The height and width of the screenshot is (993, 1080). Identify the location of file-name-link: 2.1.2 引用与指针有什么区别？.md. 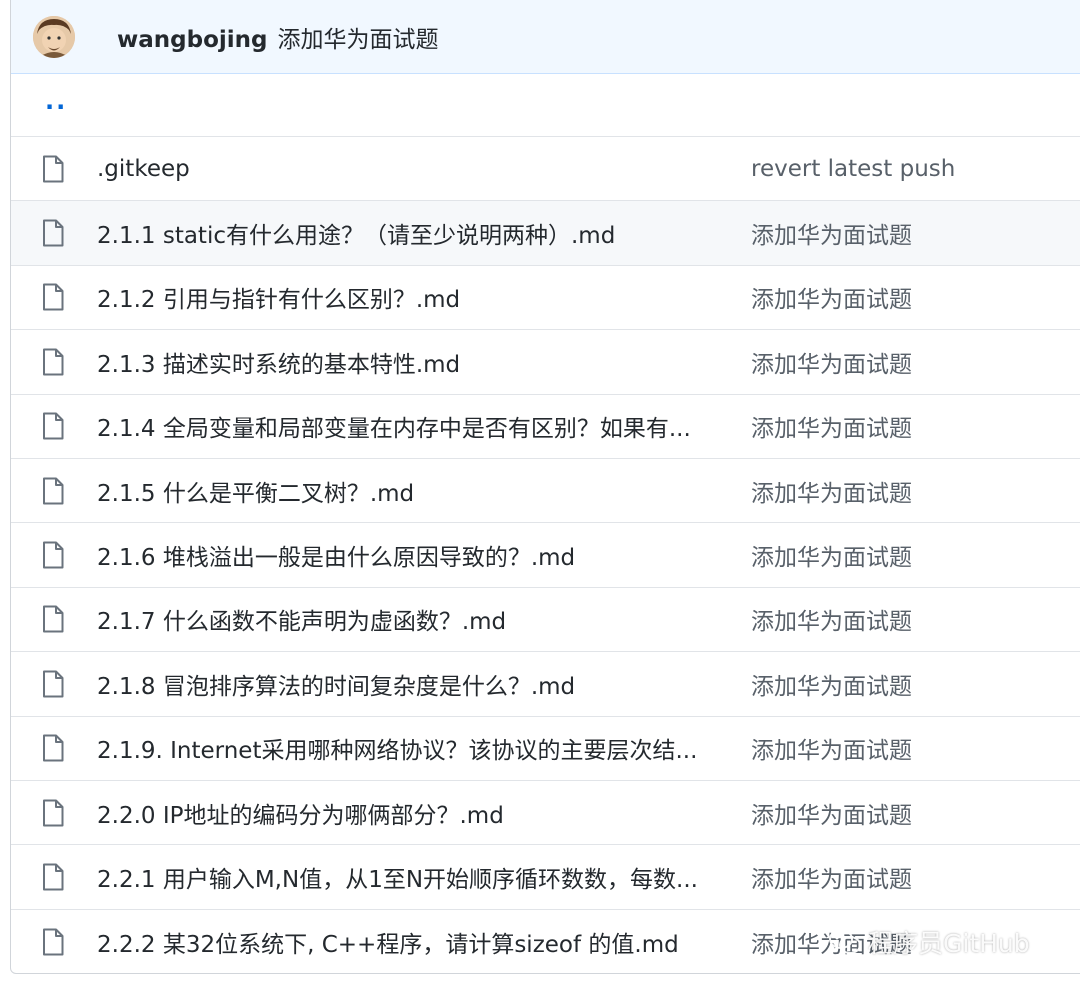
(407, 297).